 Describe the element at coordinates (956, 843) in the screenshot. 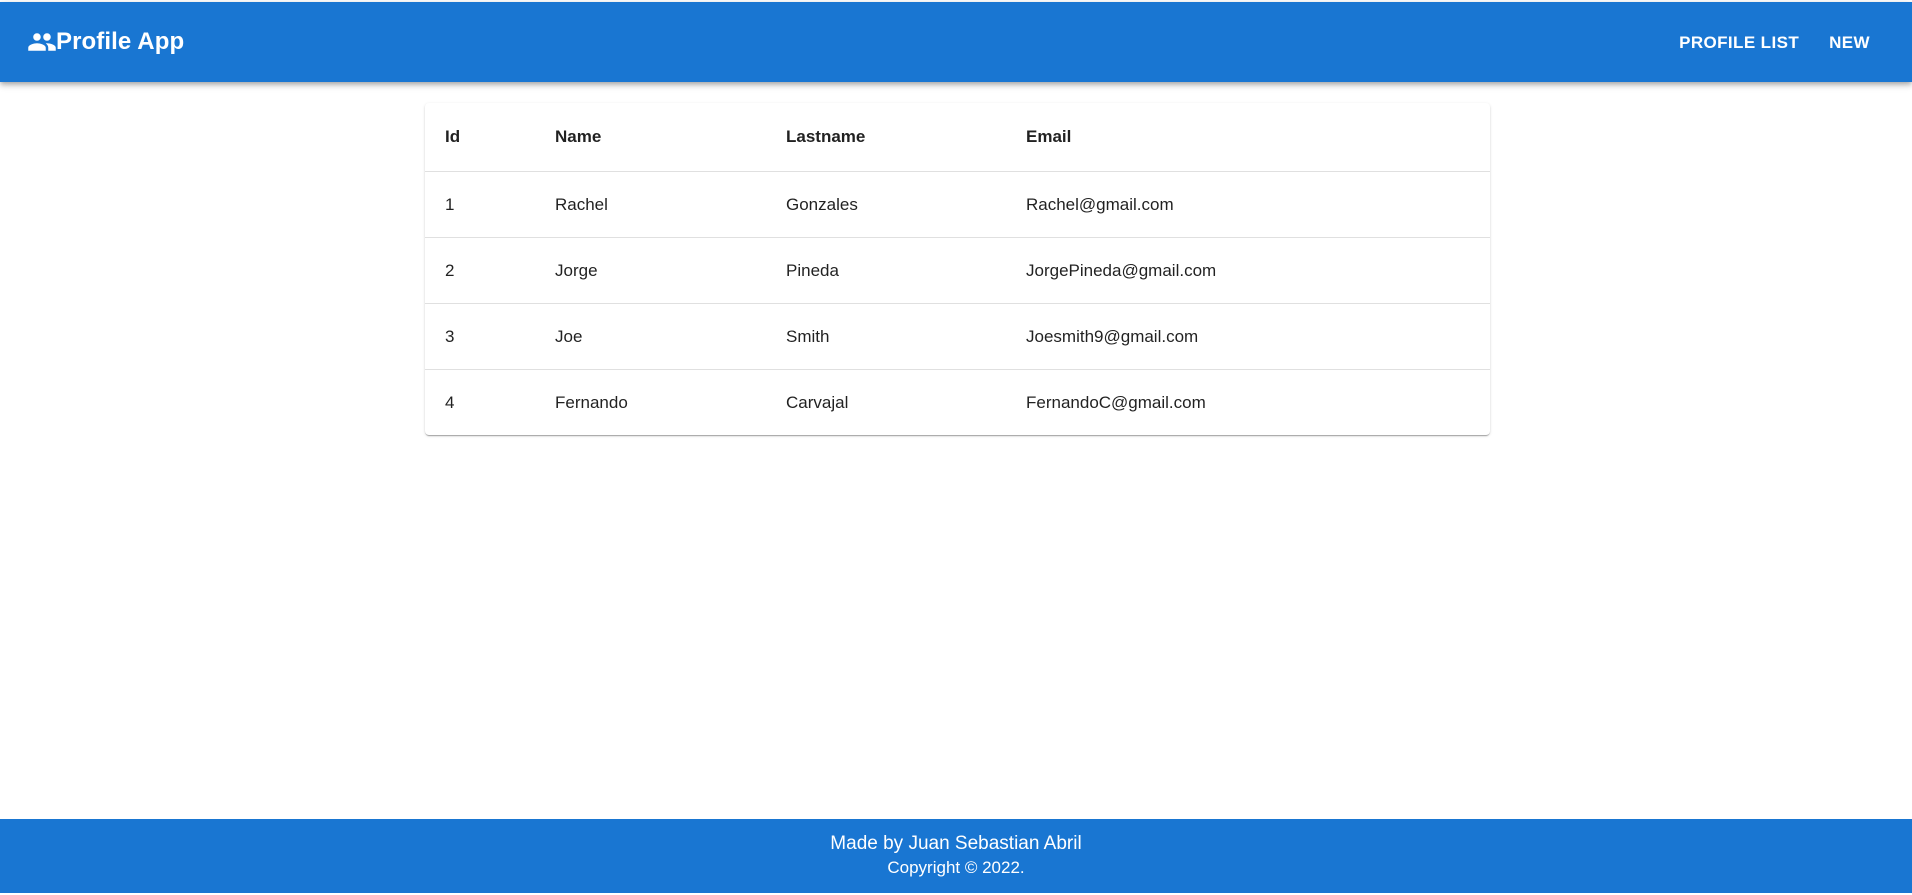

I see `footer-credit: Made by Juan Sebastian Abril` at that location.